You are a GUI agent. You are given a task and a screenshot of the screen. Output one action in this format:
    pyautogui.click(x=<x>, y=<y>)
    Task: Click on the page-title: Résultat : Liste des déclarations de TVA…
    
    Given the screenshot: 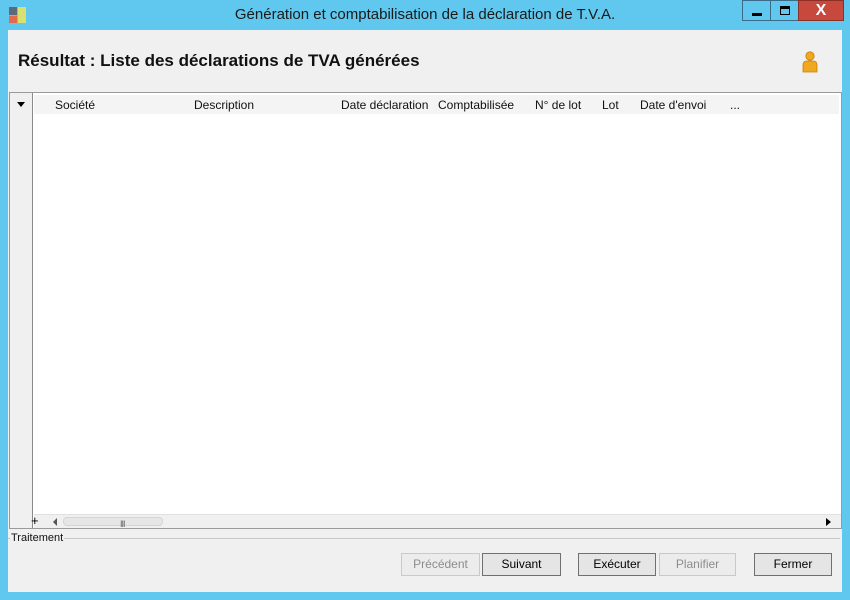 What is the action you would take?
    pyautogui.click(x=219, y=60)
    